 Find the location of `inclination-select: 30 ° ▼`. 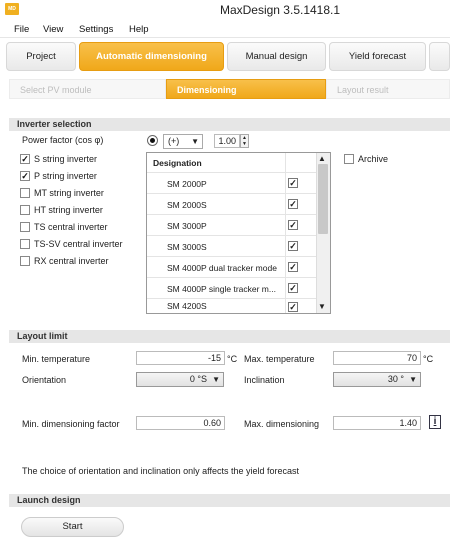

inclination-select: 30 ° ▼ is located at coordinates (377, 379).